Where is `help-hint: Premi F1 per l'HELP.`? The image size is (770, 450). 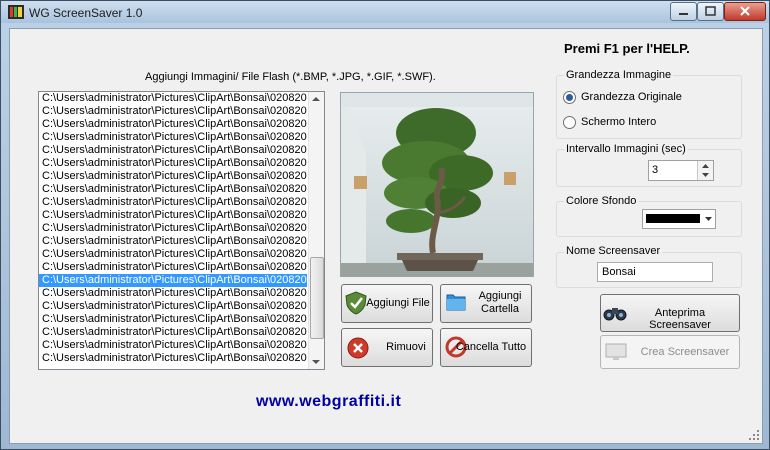 help-hint: Premi F1 per l'HELP. is located at coordinates (627, 48).